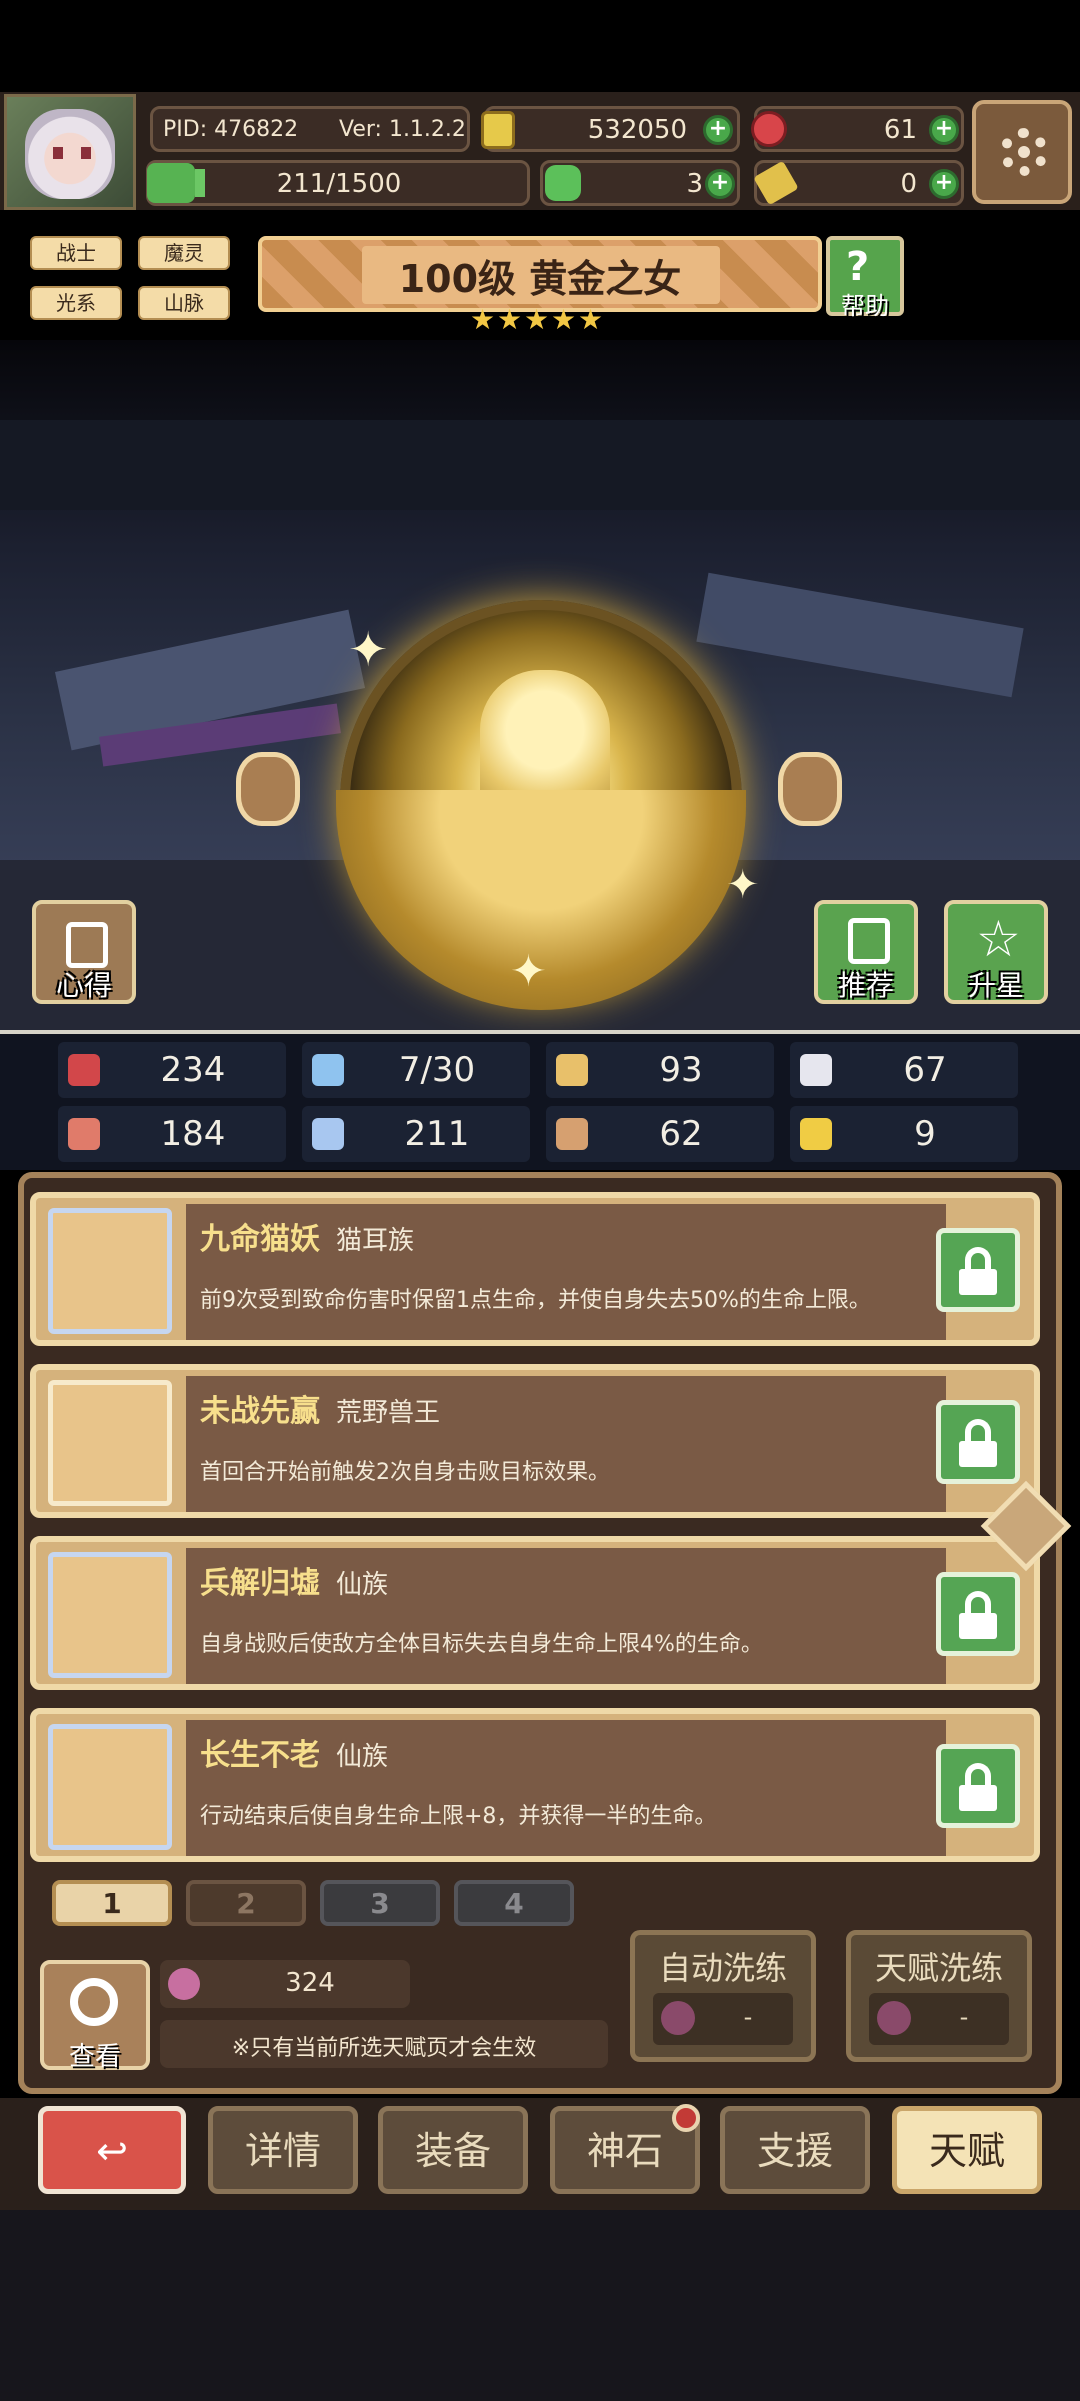 The image size is (1080, 2401). What do you see at coordinates (535, 1300) in the screenshot?
I see `talent-description: 前9次受到致命伤害时保留1点生命，并使自身失去50%的生命上限。` at bounding box center [535, 1300].